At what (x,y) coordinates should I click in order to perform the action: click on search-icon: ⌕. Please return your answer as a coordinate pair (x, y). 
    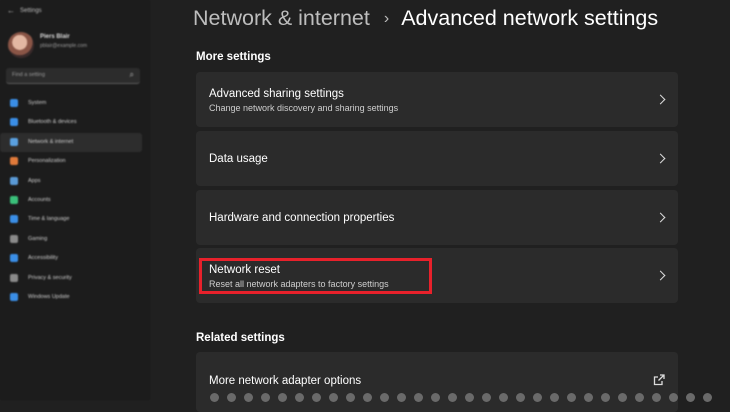
    Looking at the image, I should click on (131, 74).